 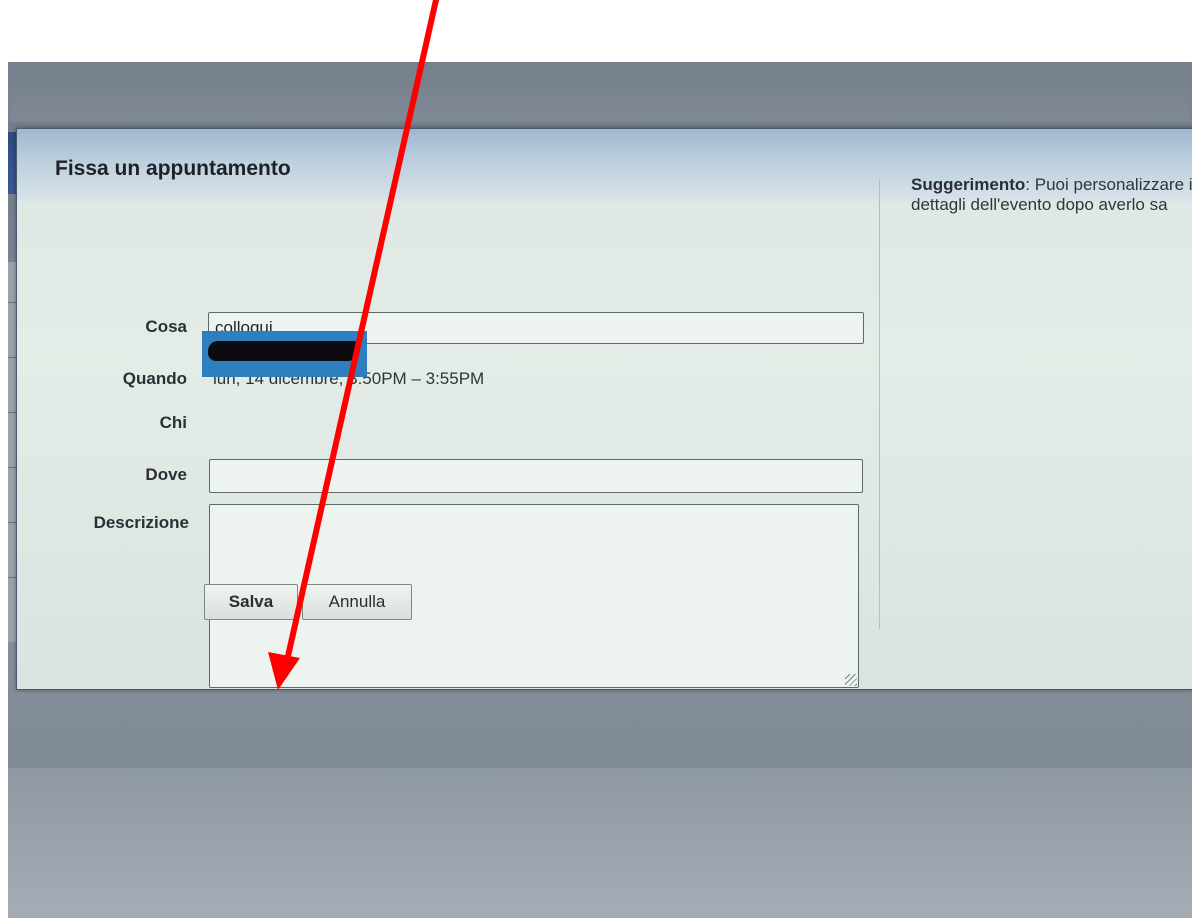 What do you see at coordinates (173, 168) in the screenshot?
I see `dialog-title: Fissa un appuntamento` at bounding box center [173, 168].